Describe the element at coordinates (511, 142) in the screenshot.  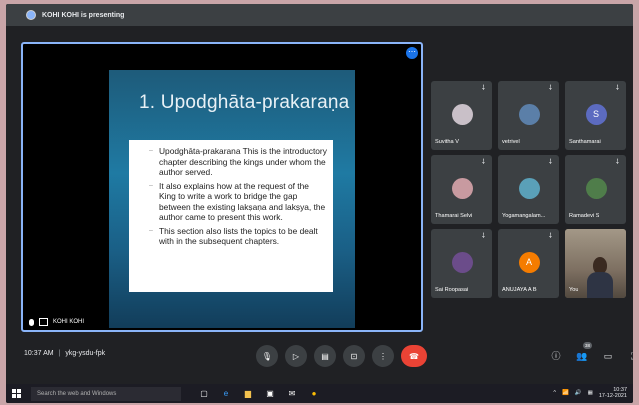
I see `participant-name: vetrivel` at that location.